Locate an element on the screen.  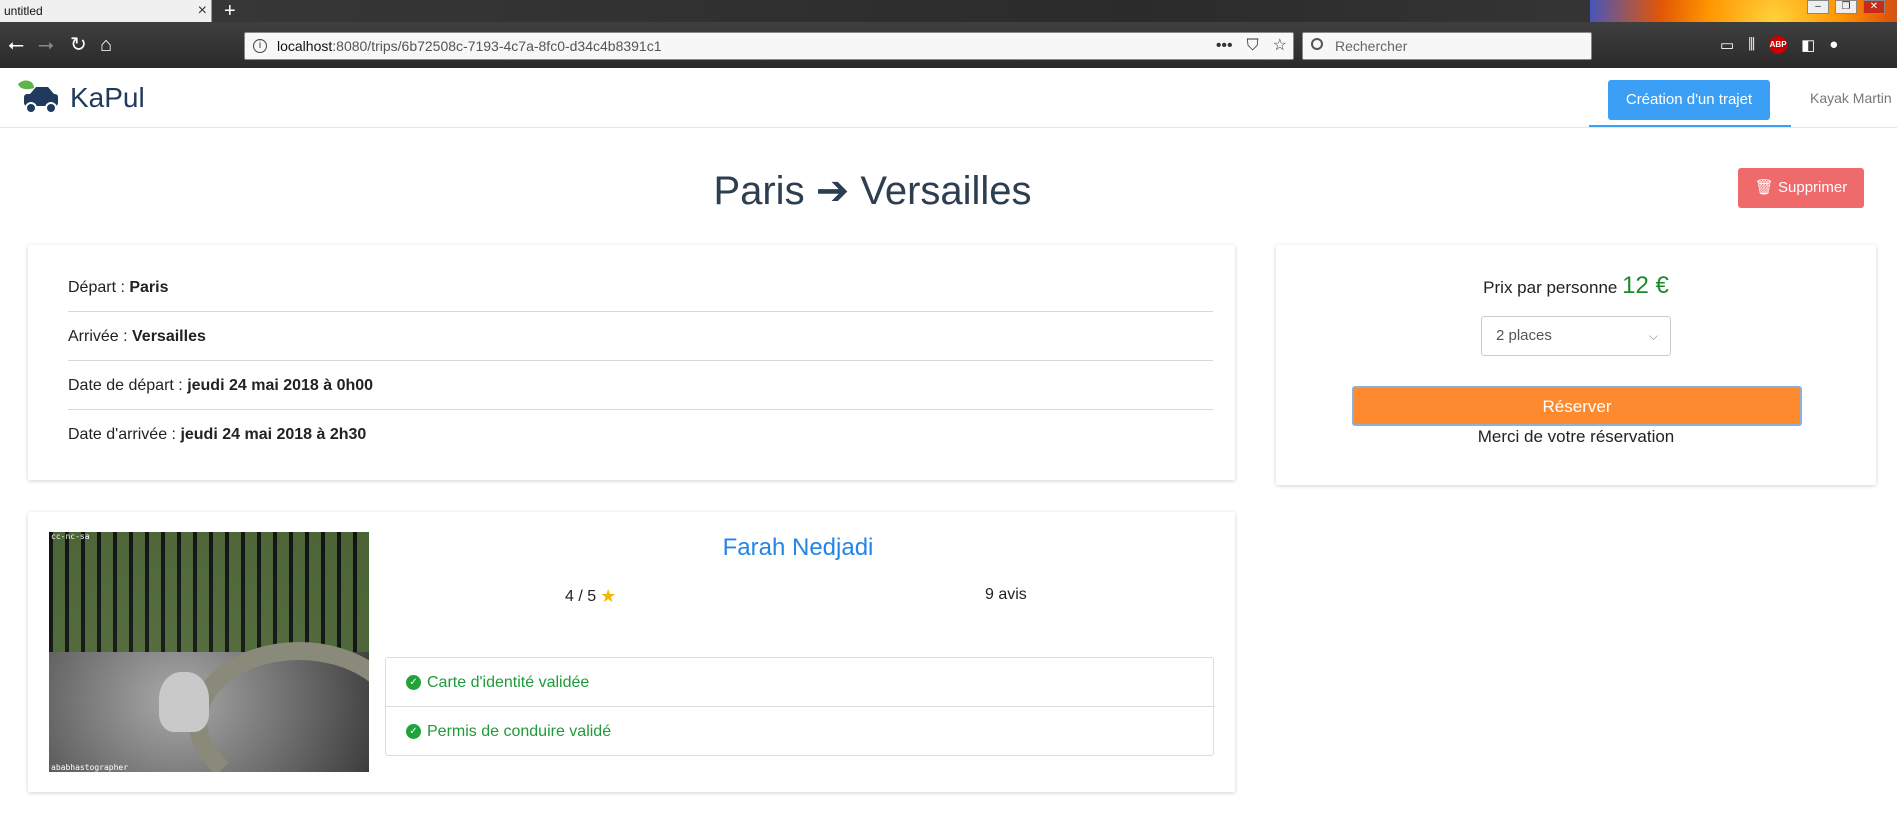
detail-value: jeudi 24 mai 2018 à 0h00 is located at coordinates (280, 385).